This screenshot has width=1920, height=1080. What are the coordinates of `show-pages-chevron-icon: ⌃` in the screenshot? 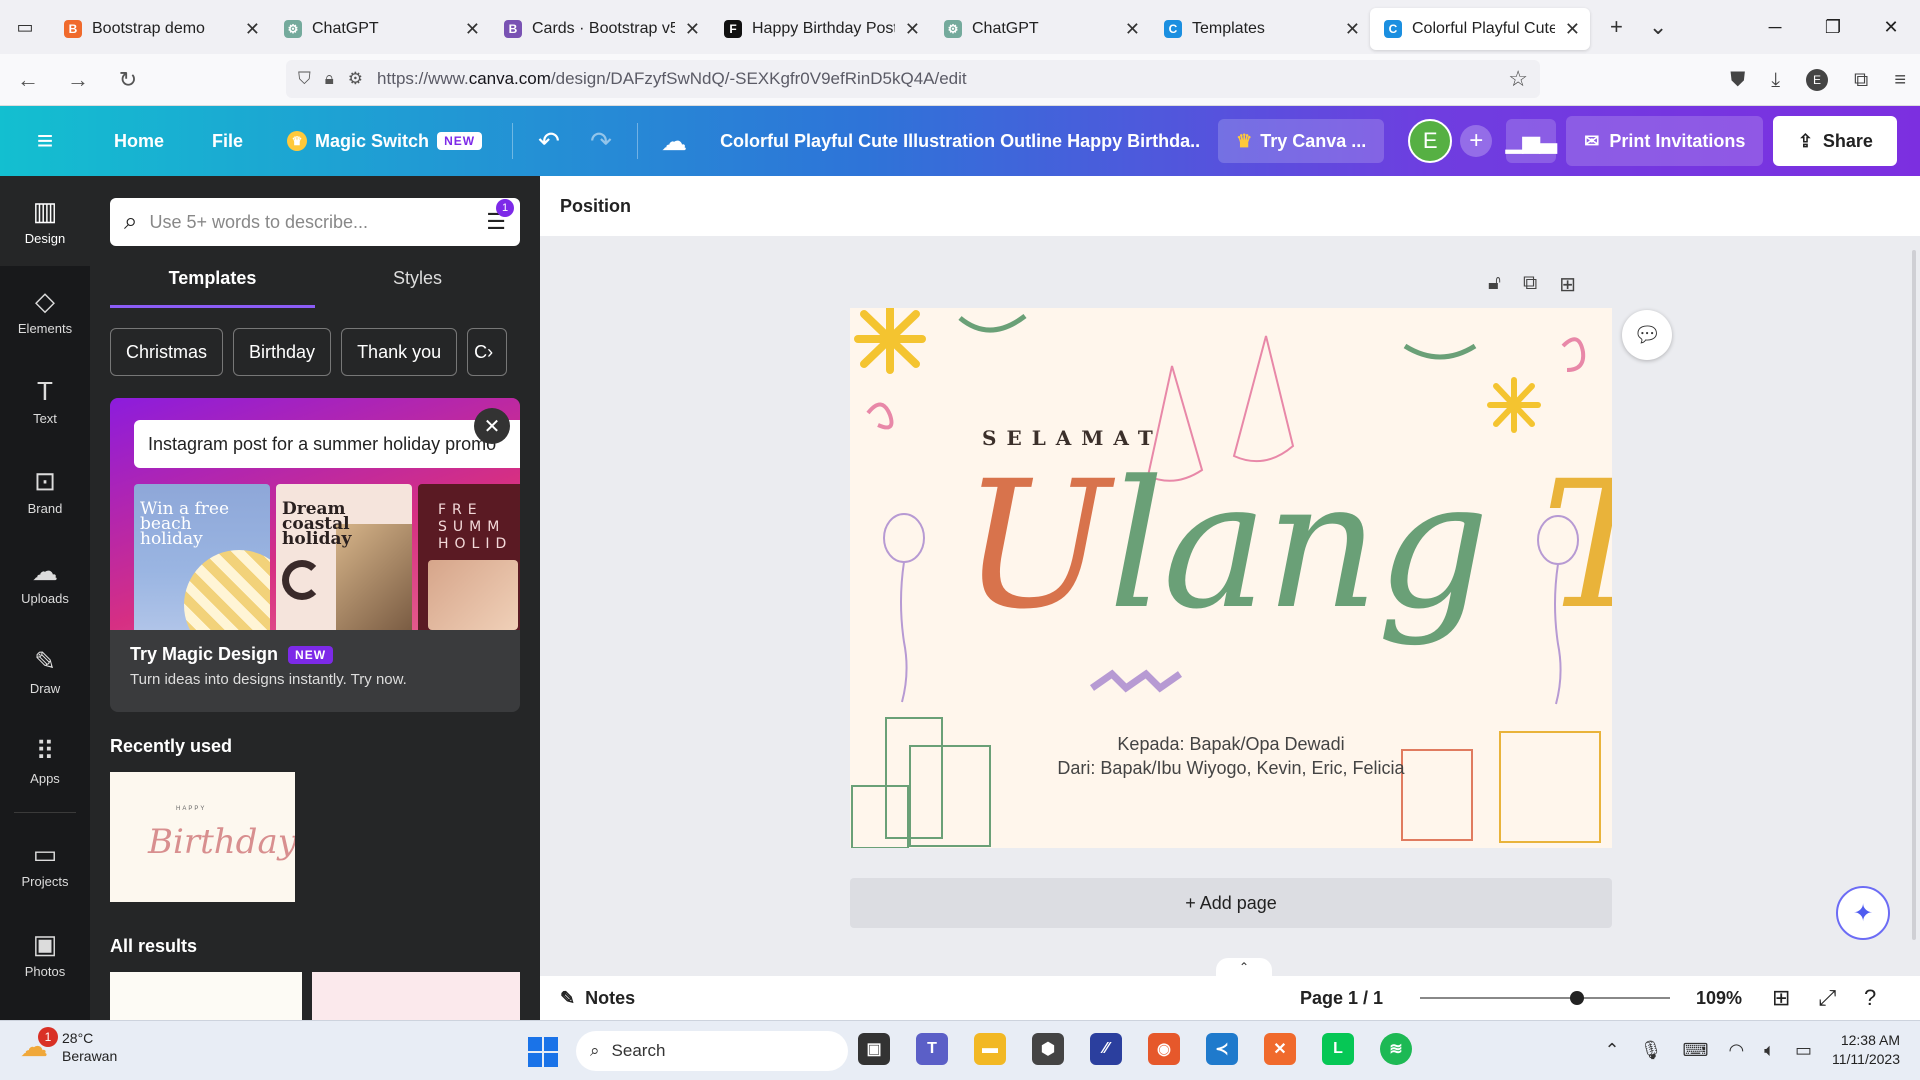 It's located at (1244, 967).